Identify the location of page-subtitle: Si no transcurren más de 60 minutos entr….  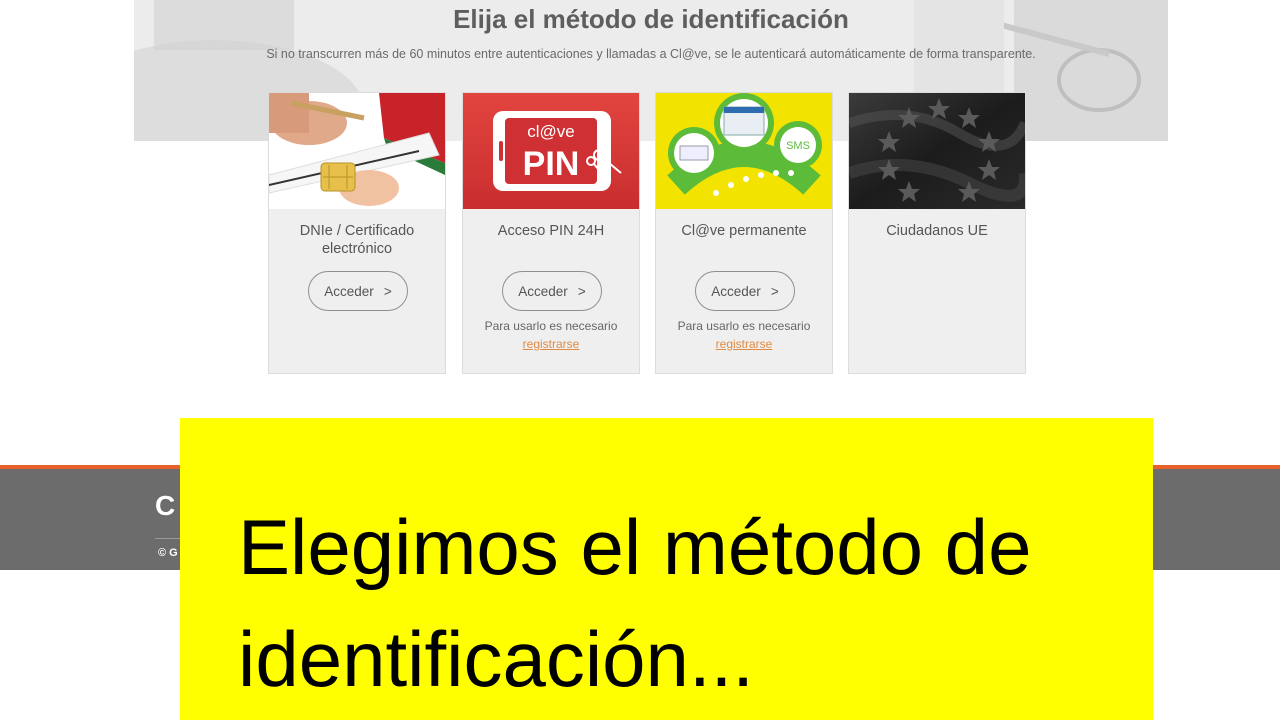
(651, 54).